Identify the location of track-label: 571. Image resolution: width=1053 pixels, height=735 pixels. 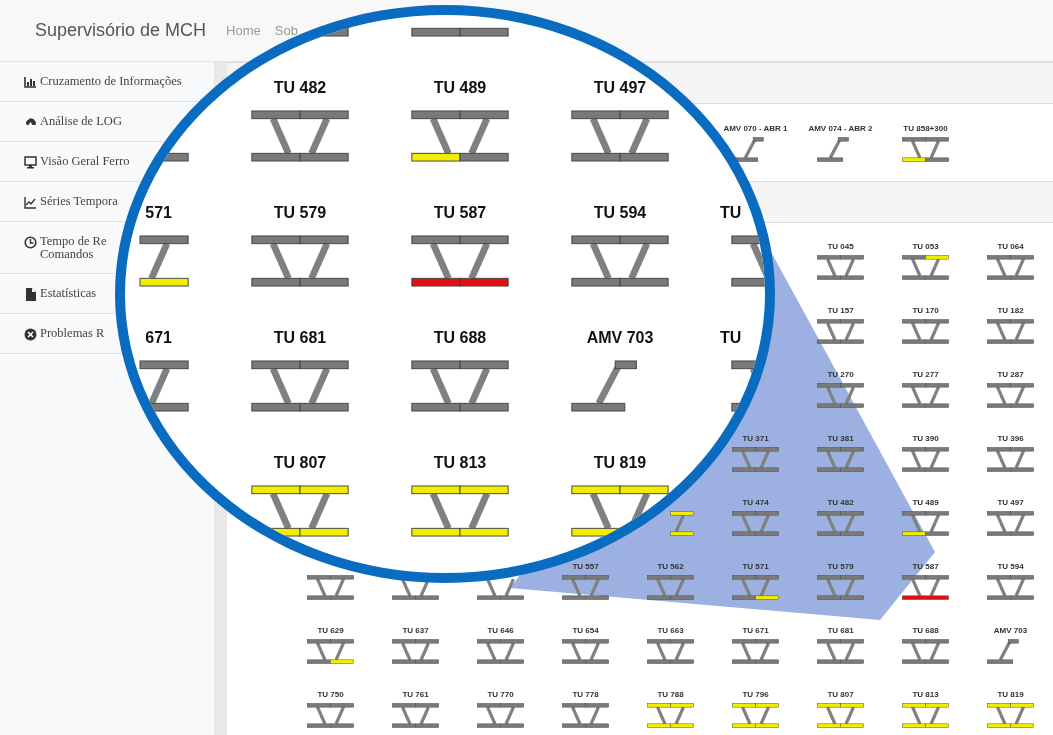
(158, 213).